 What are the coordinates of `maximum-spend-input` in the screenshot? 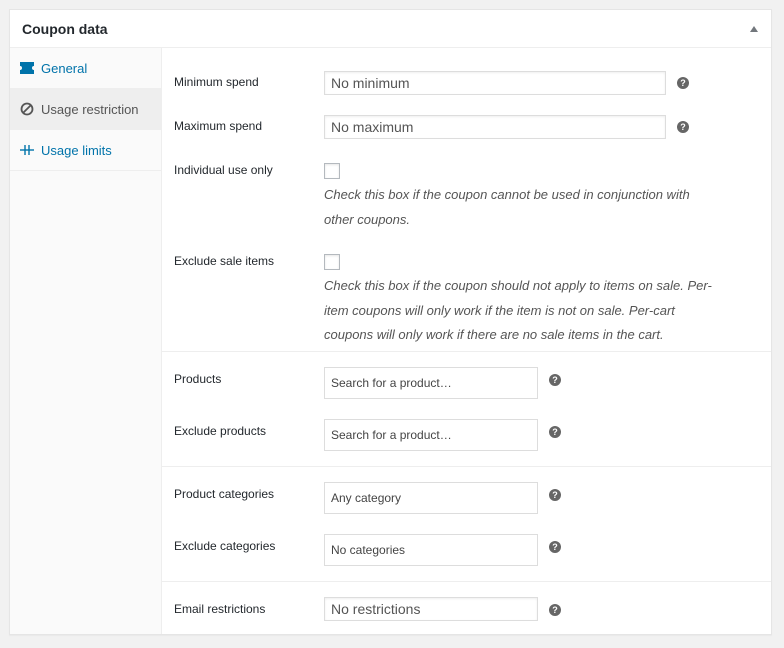 It's located at (495, 127).